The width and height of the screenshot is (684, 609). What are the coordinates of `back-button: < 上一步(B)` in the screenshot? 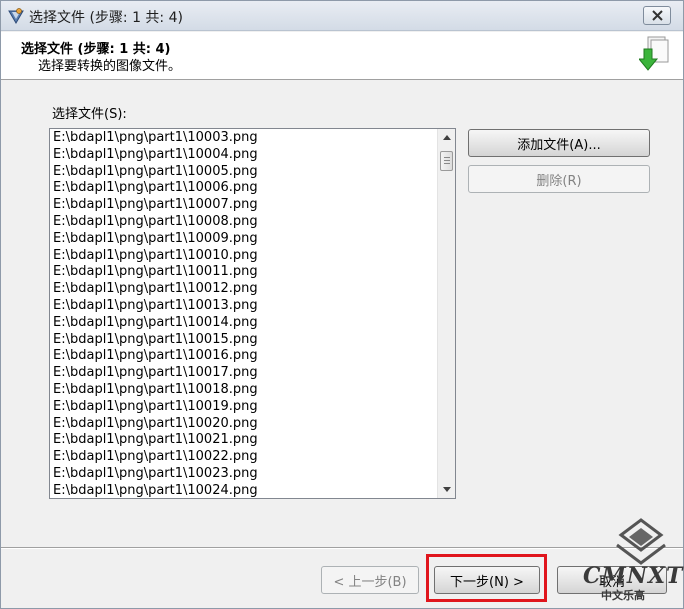 It's located at (370, 580).